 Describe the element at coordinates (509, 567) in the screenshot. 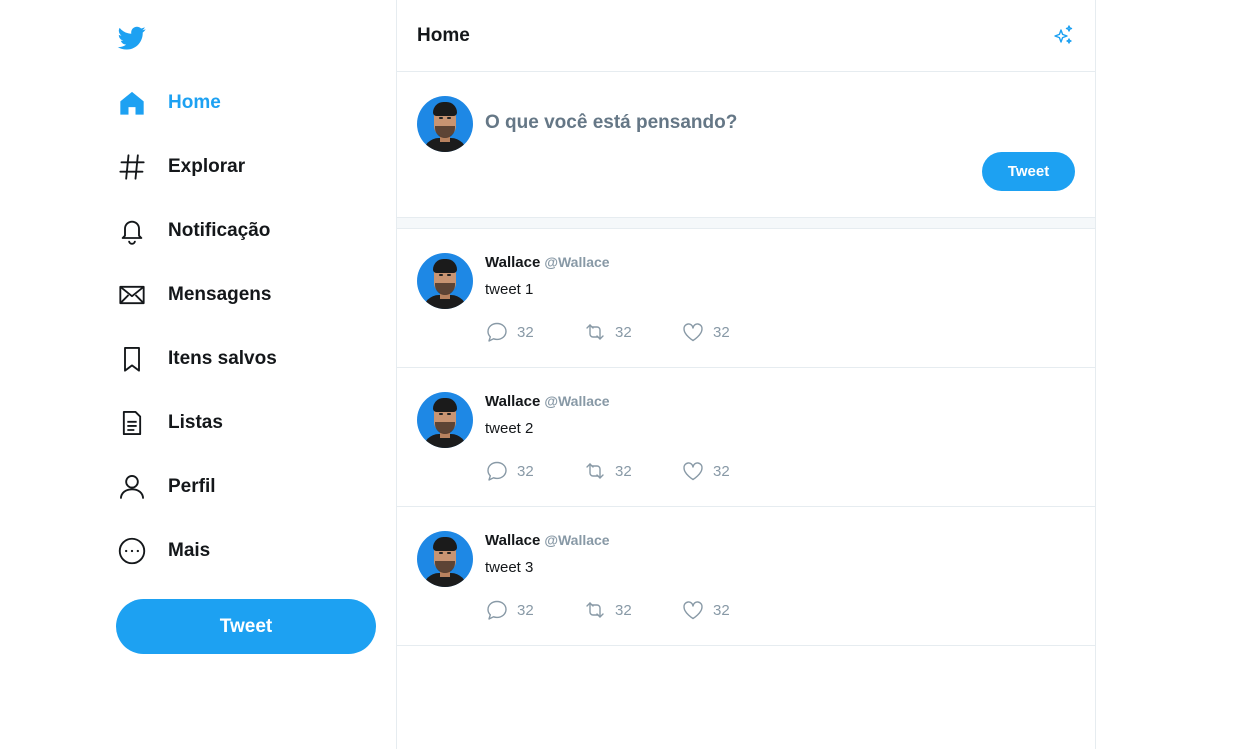

I see `tweet-text: tweet 3` at that location.